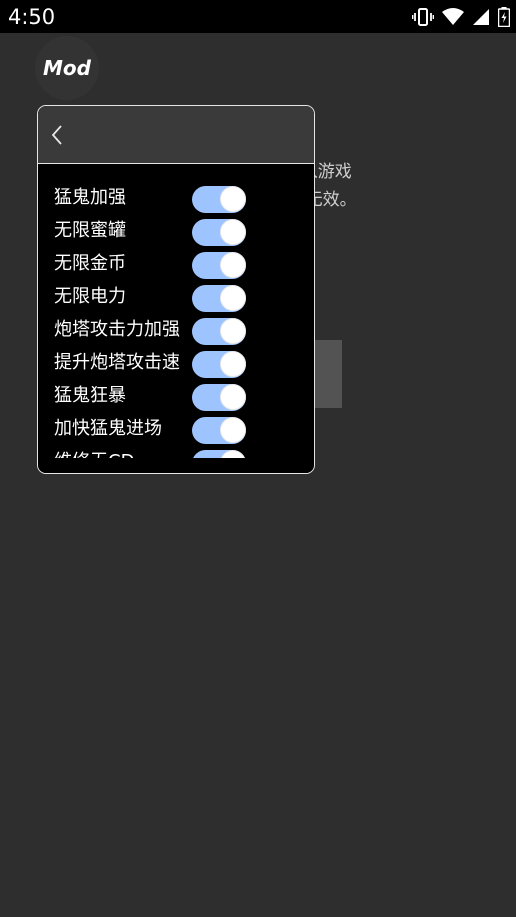 Image resolution: width=516 pixels, height=917 pixels. I want to click on vibrate-icon, so click(423, 17).